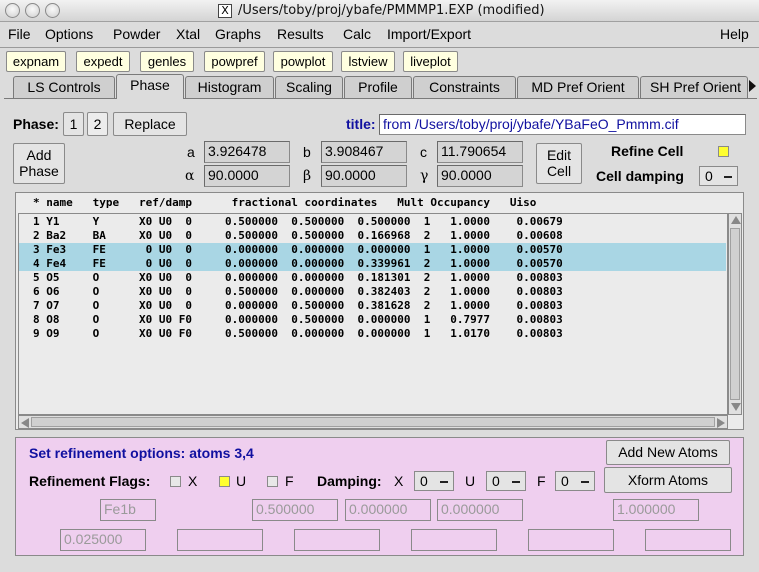 This screenshot has height=572, width=759. I want to click on atom-list-horizontal-scrollbar, so click(373, 422).